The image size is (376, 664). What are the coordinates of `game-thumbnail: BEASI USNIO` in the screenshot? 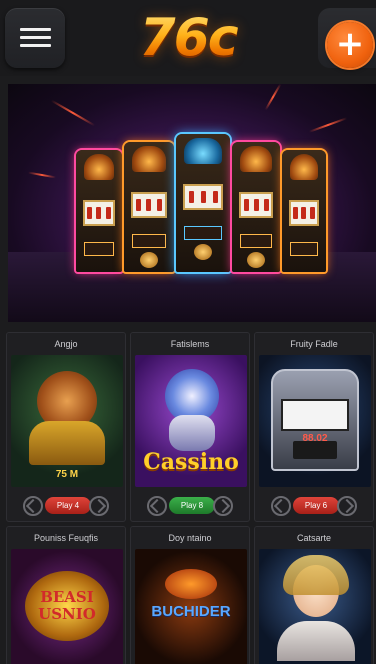 It's located at (67, 606).